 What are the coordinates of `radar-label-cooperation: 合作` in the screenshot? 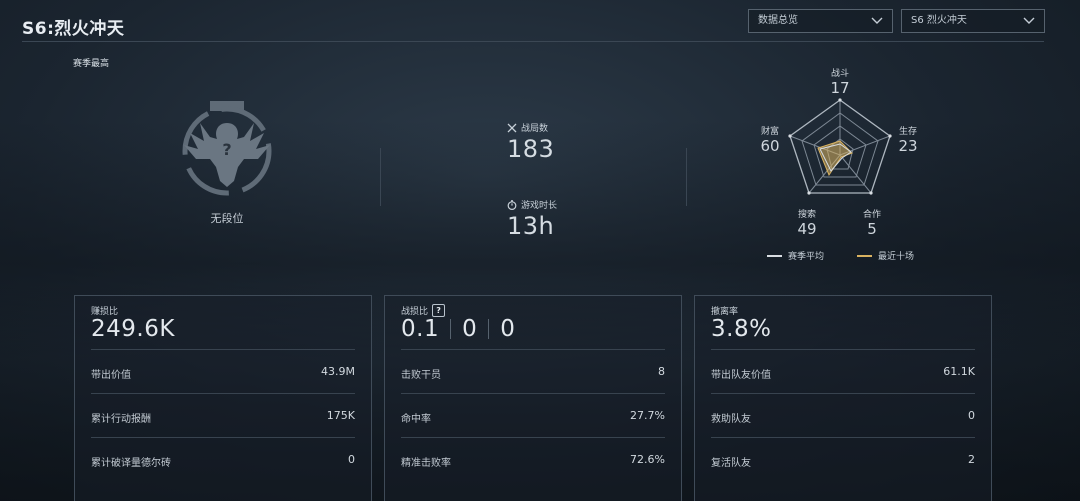 It's located at (871, 215).